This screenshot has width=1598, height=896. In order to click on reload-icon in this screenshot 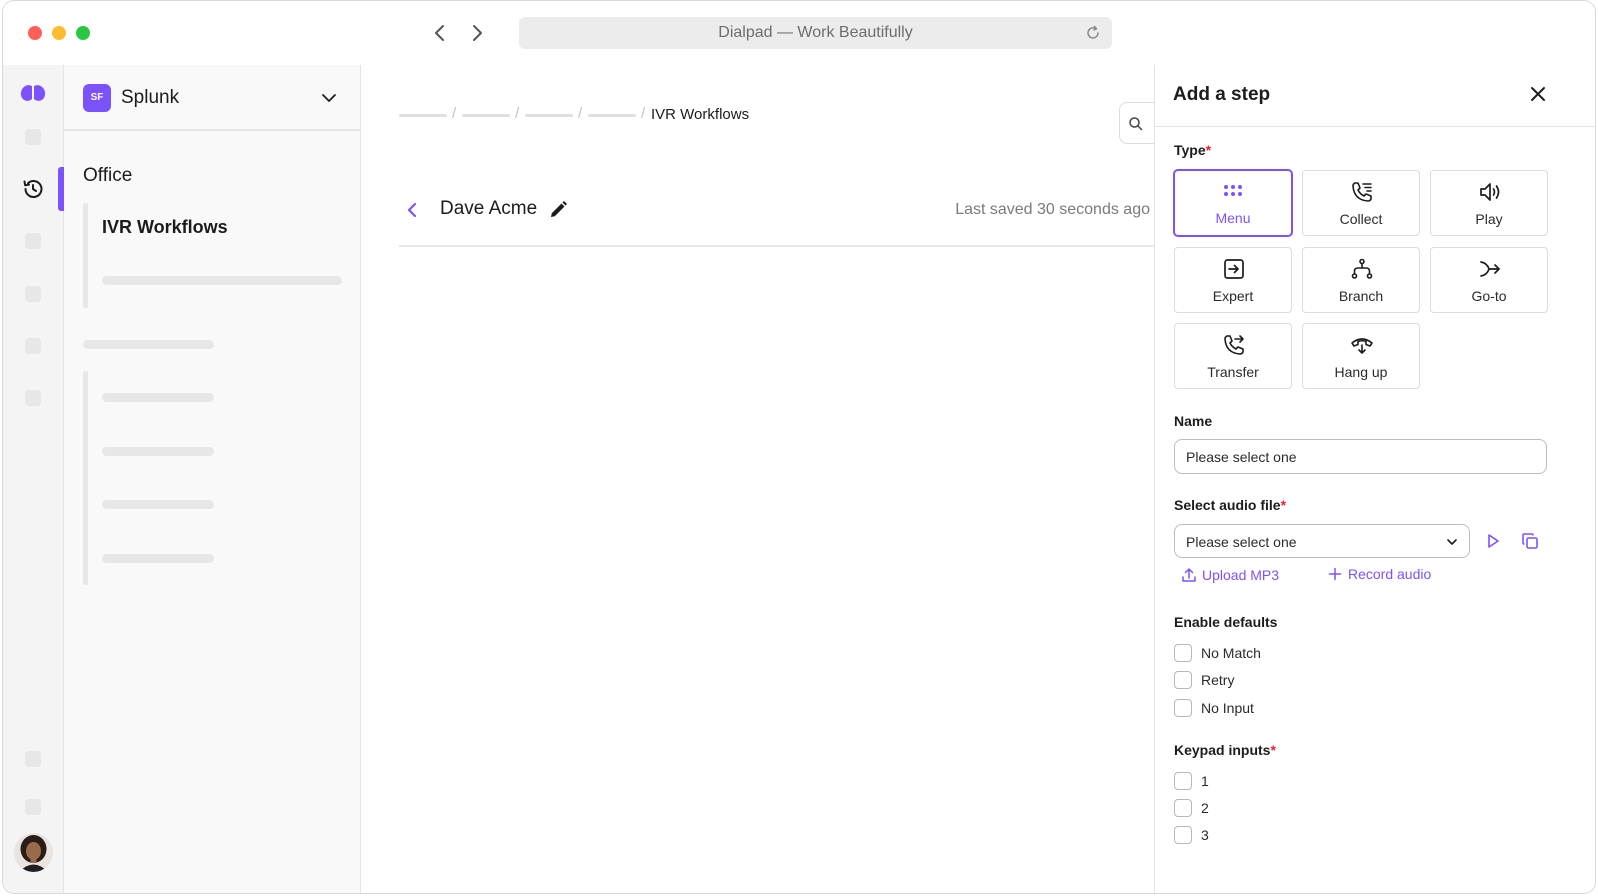, I will do `click(1093, 33)`.